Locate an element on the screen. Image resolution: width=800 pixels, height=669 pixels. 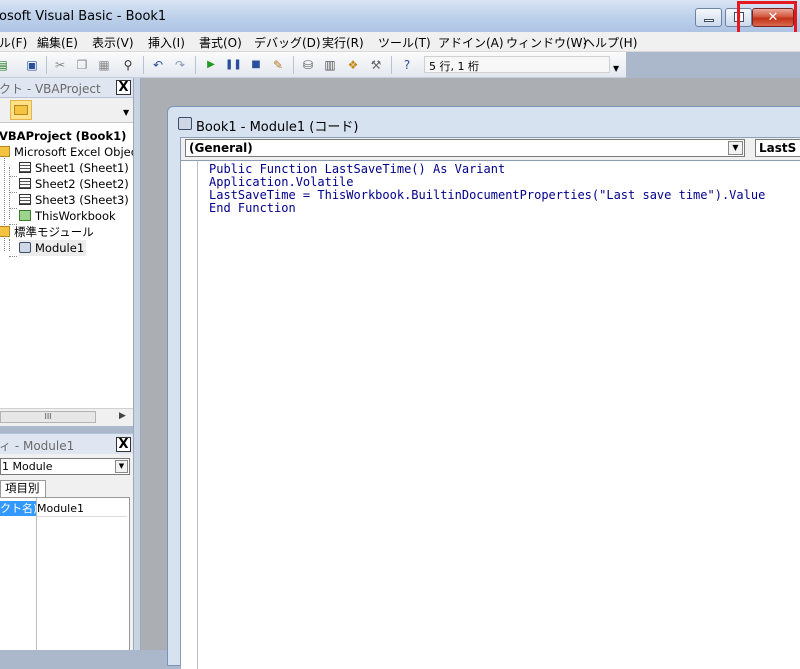
object-select: (General) ▼ is located at coordinates (465, 148).